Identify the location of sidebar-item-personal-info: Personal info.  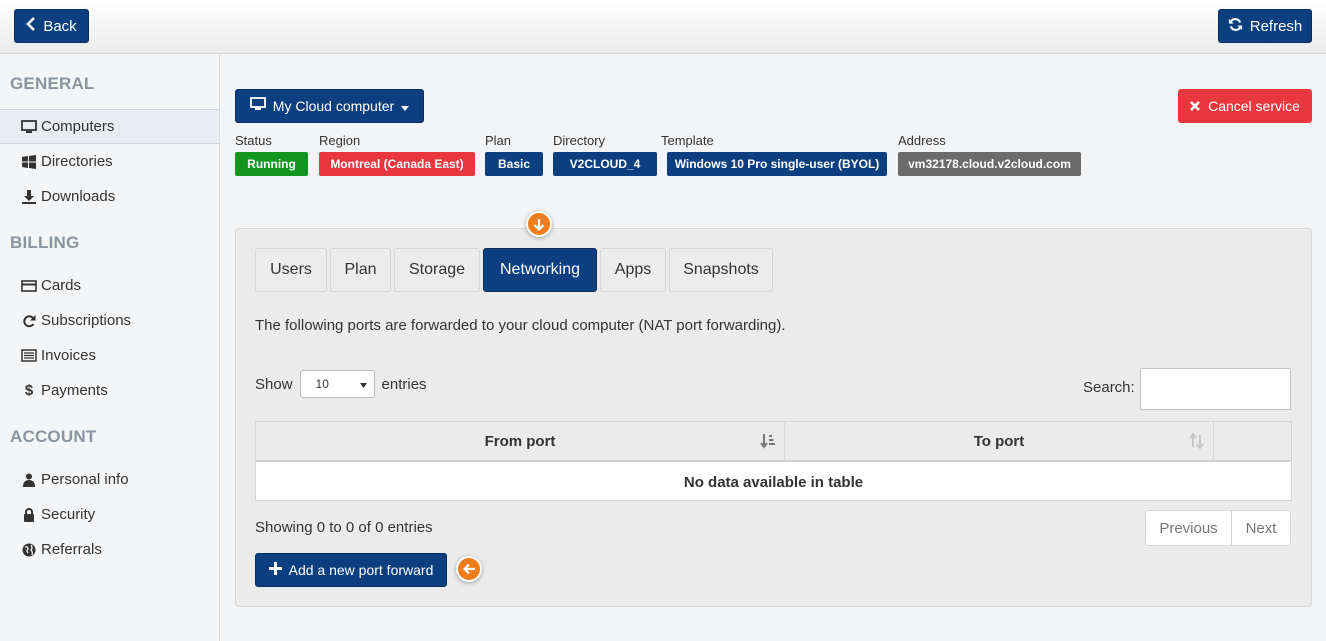
(109, 479).